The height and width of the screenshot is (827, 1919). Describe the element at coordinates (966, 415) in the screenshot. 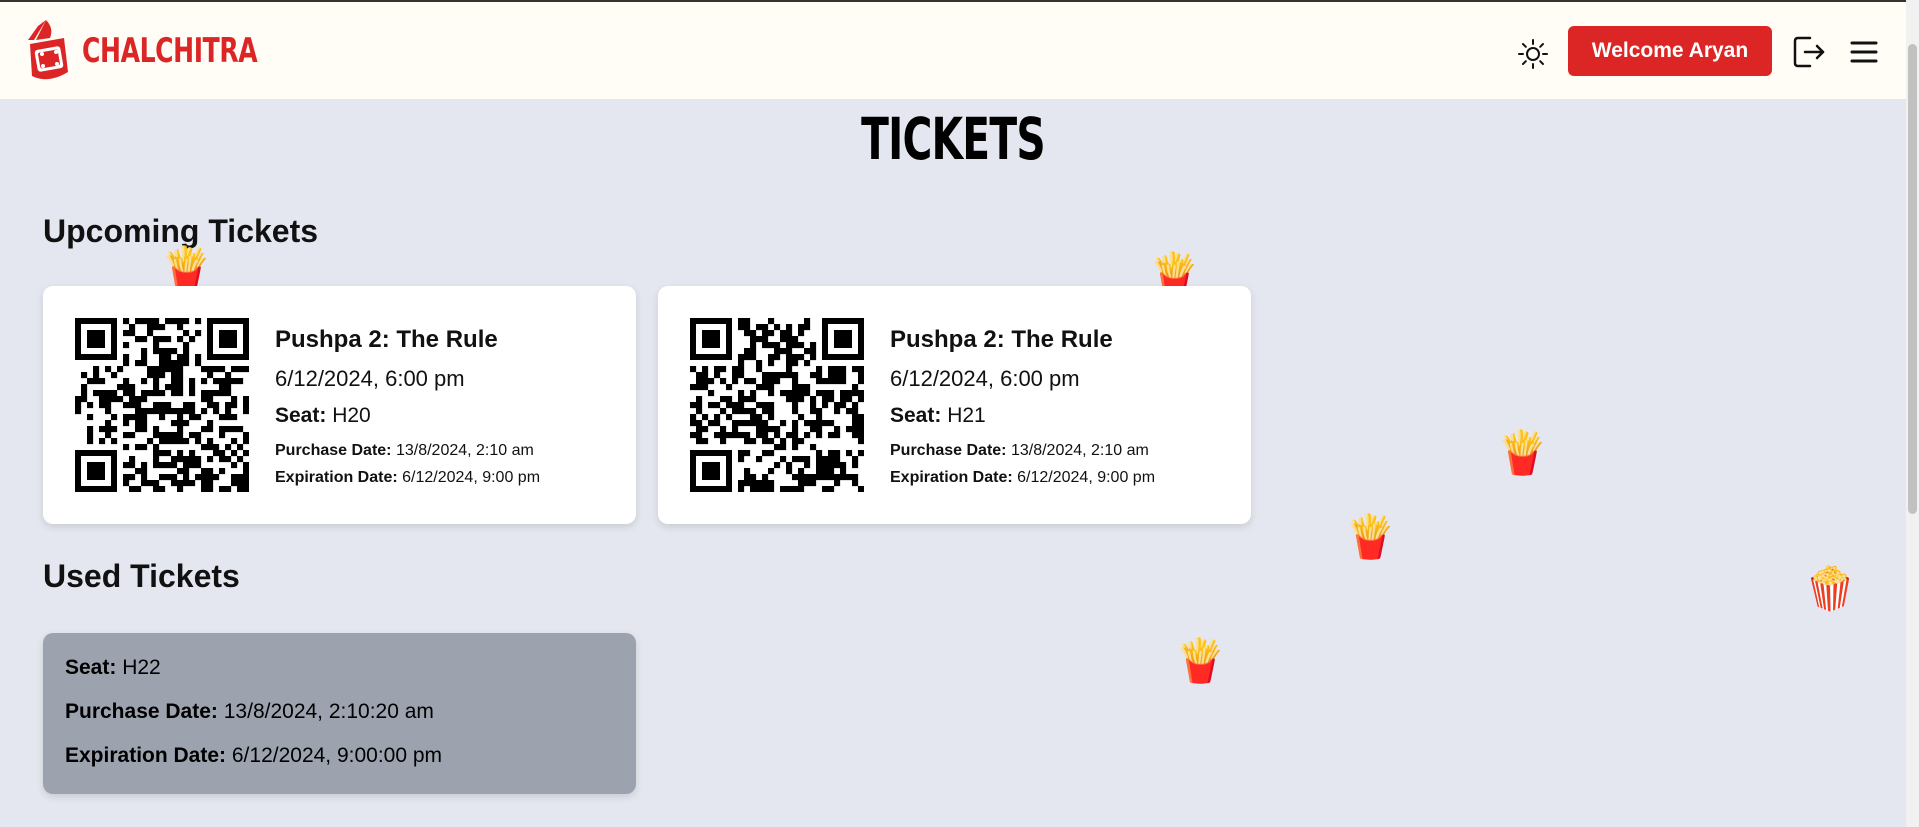

I see `seat-value: H21` at that location.